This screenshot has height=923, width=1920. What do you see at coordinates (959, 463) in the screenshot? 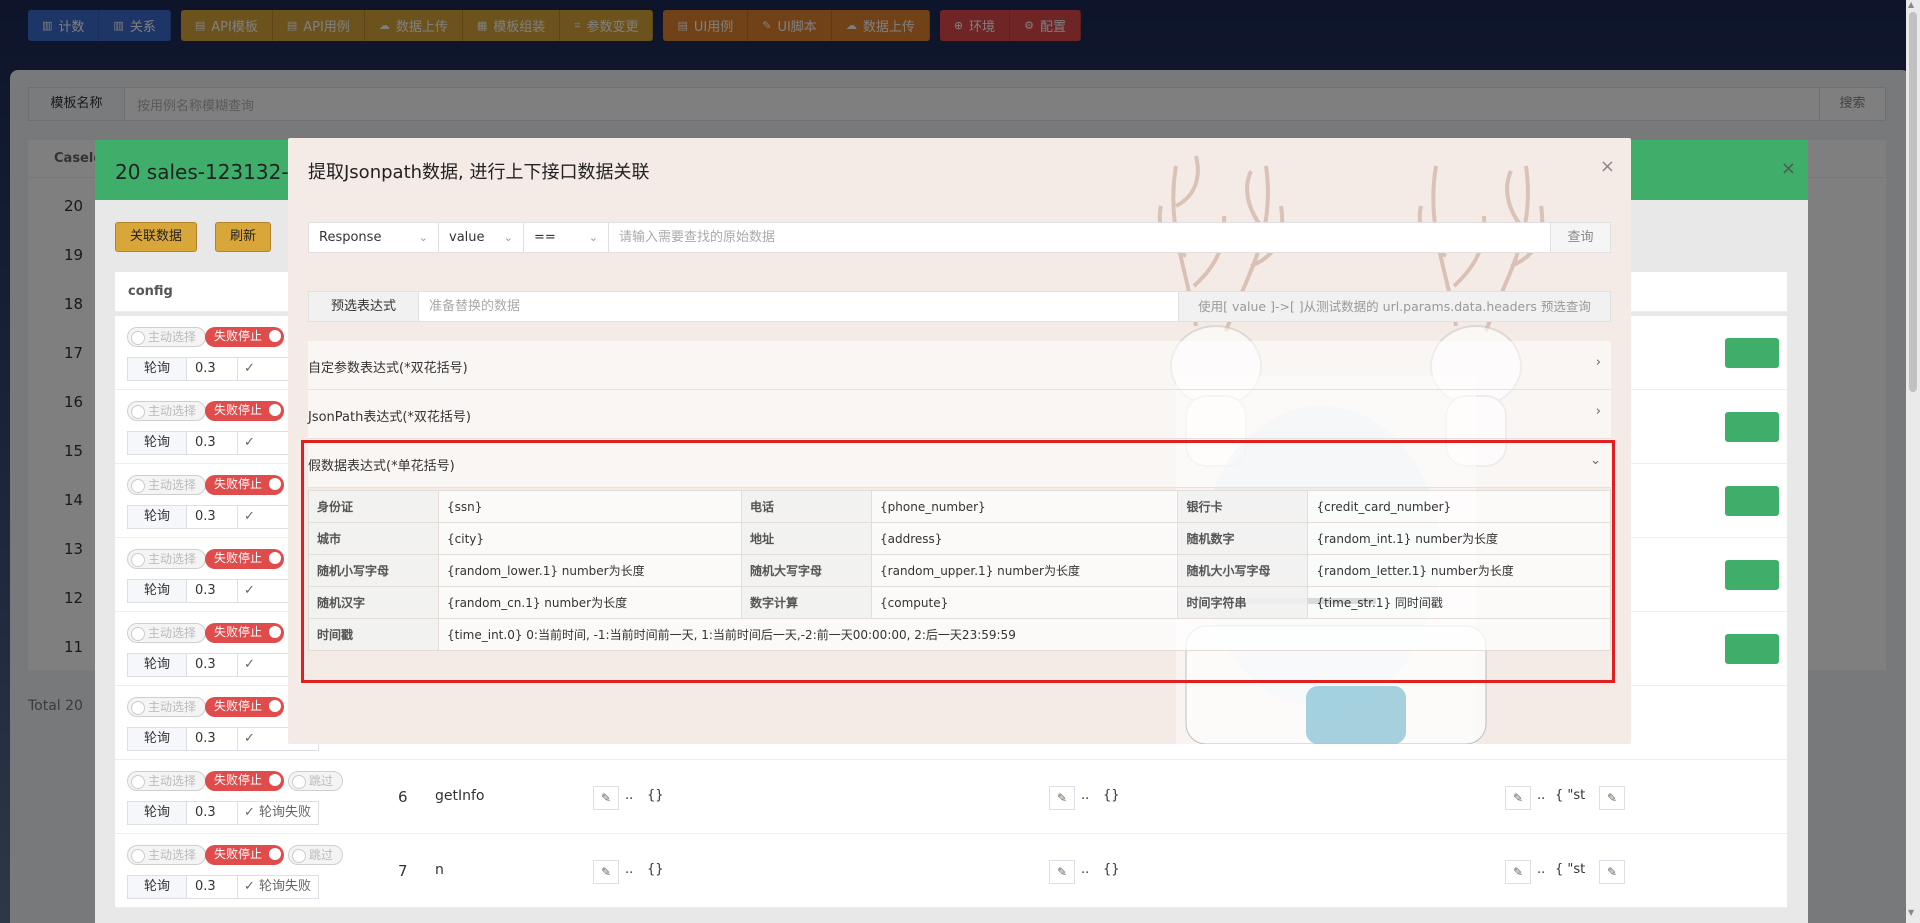
I see `fake-data-section: 假数据表达式(*单花括号) ⌄` at bounding box center [959, 463].